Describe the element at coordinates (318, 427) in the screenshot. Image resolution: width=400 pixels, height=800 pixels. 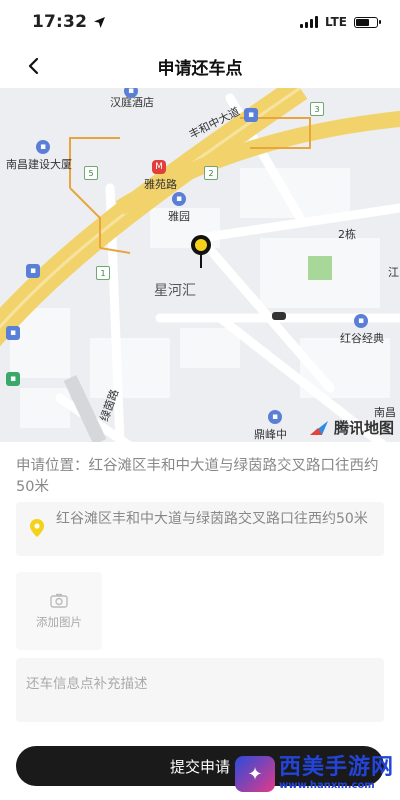
I see `tencent-map-logo-icon` at that location.